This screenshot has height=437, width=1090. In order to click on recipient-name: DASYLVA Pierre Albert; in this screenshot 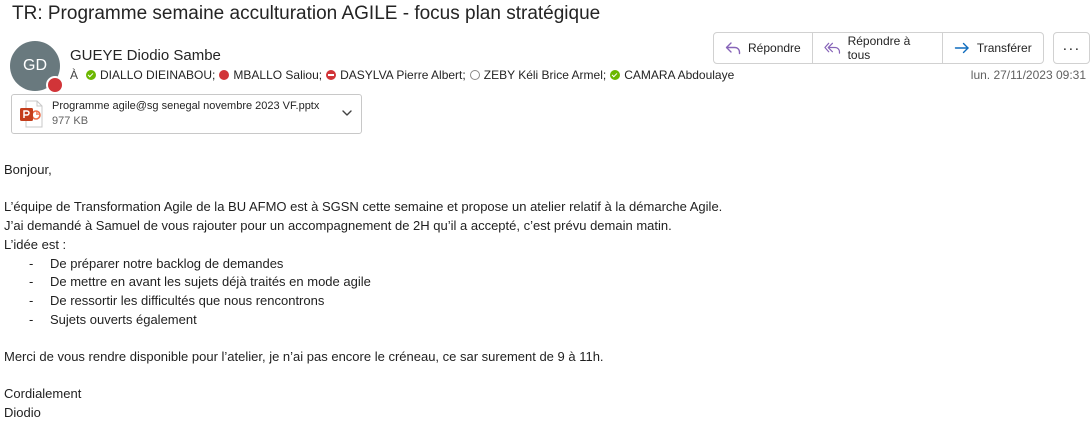, I will do `click(403, 75)`.